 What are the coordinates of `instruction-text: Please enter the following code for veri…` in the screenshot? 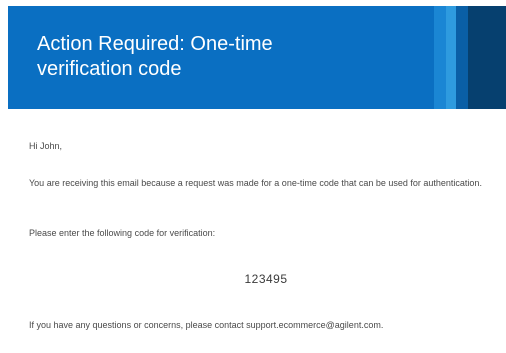 It's located at (122, 233).